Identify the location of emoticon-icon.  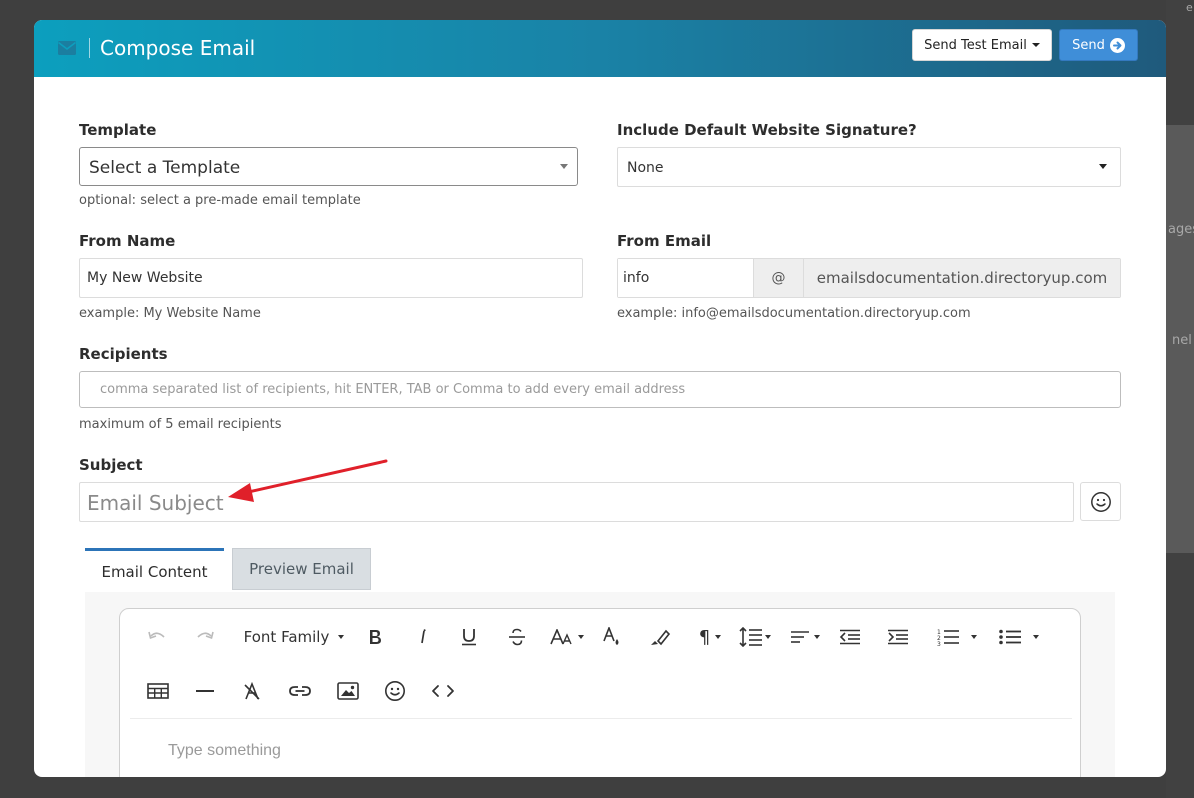
(395, 691).